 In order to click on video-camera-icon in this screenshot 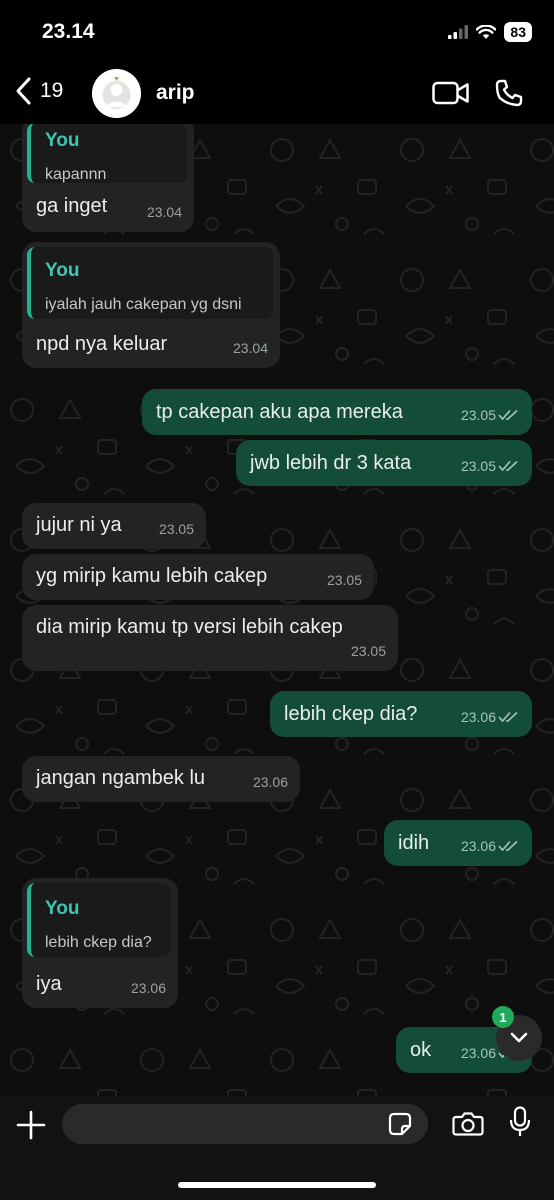, I will do `click(450, 93)`.